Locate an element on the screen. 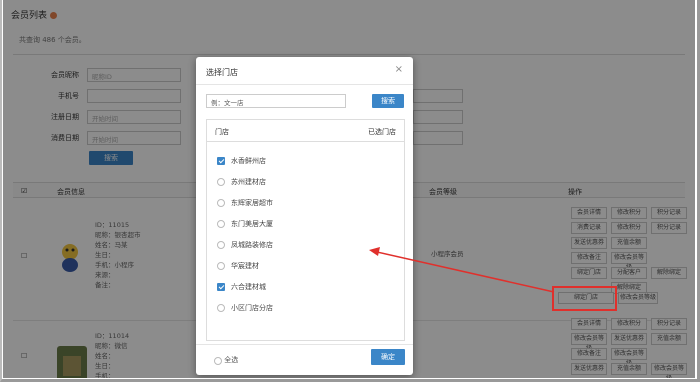 Image resolution: width=700 pixels, height=382 pixels. store-option-label: 东辉家居超市 is located at coordinates (252, 203).